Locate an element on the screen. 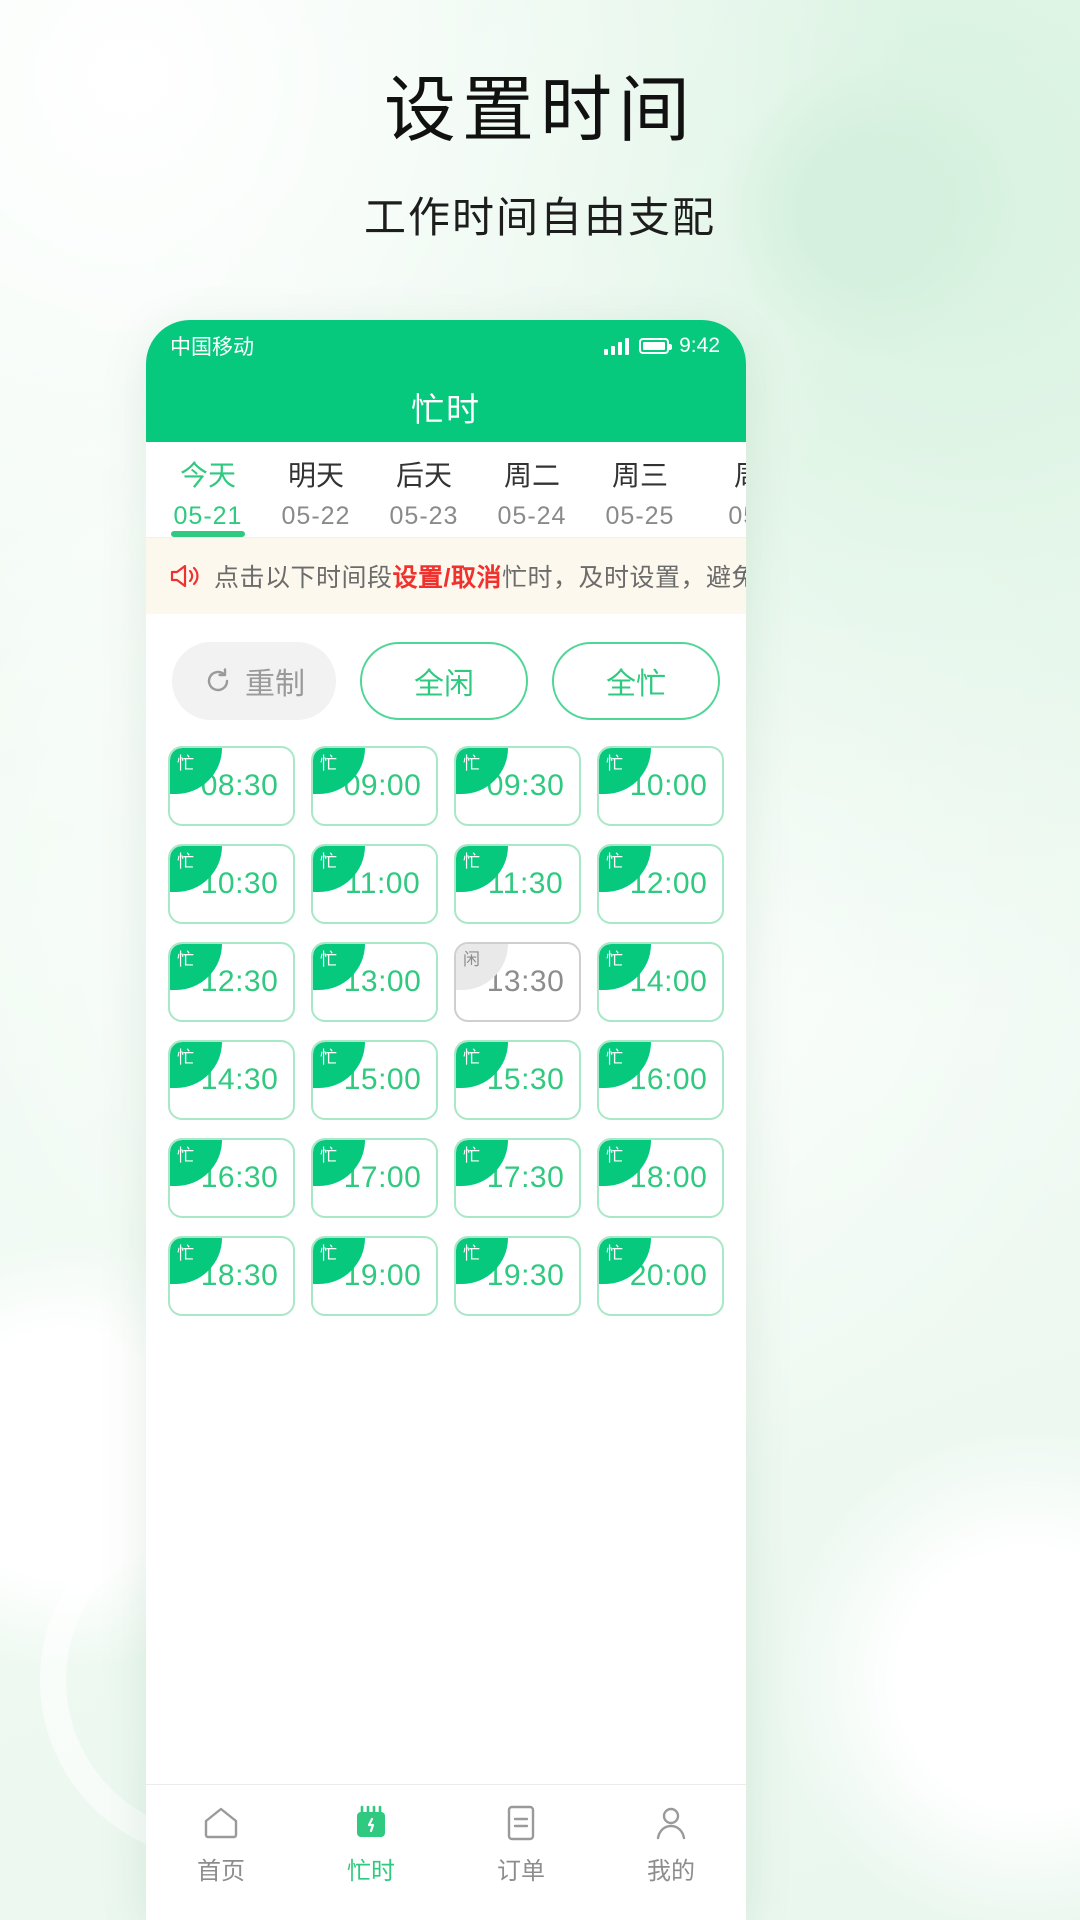  time-slot-1600: 忙 16:00 is located at coordinates (660, 1080).